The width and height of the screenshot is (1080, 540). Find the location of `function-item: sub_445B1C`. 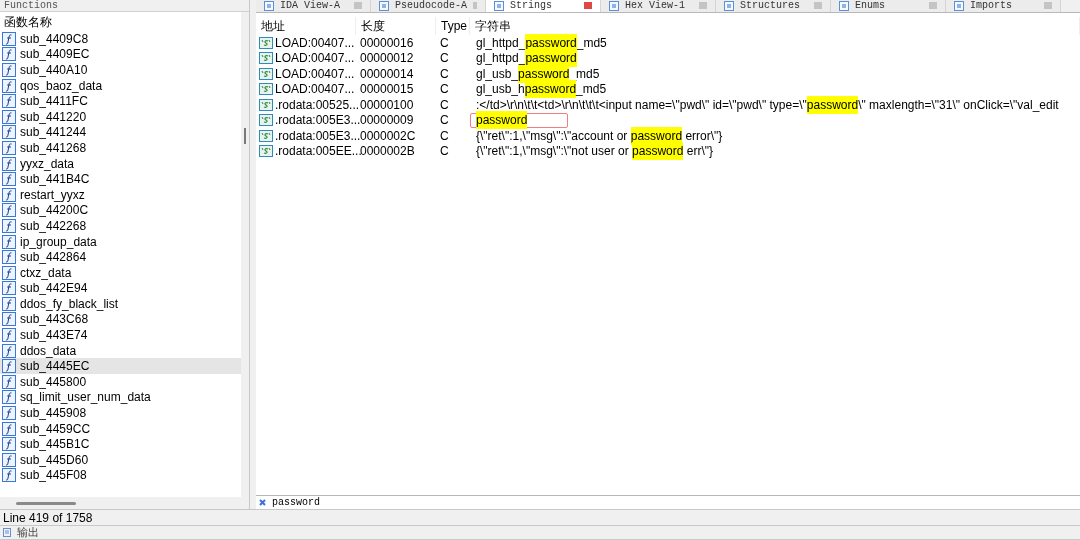

function-item: sub_445B1C is located at coordinates (120, 444).